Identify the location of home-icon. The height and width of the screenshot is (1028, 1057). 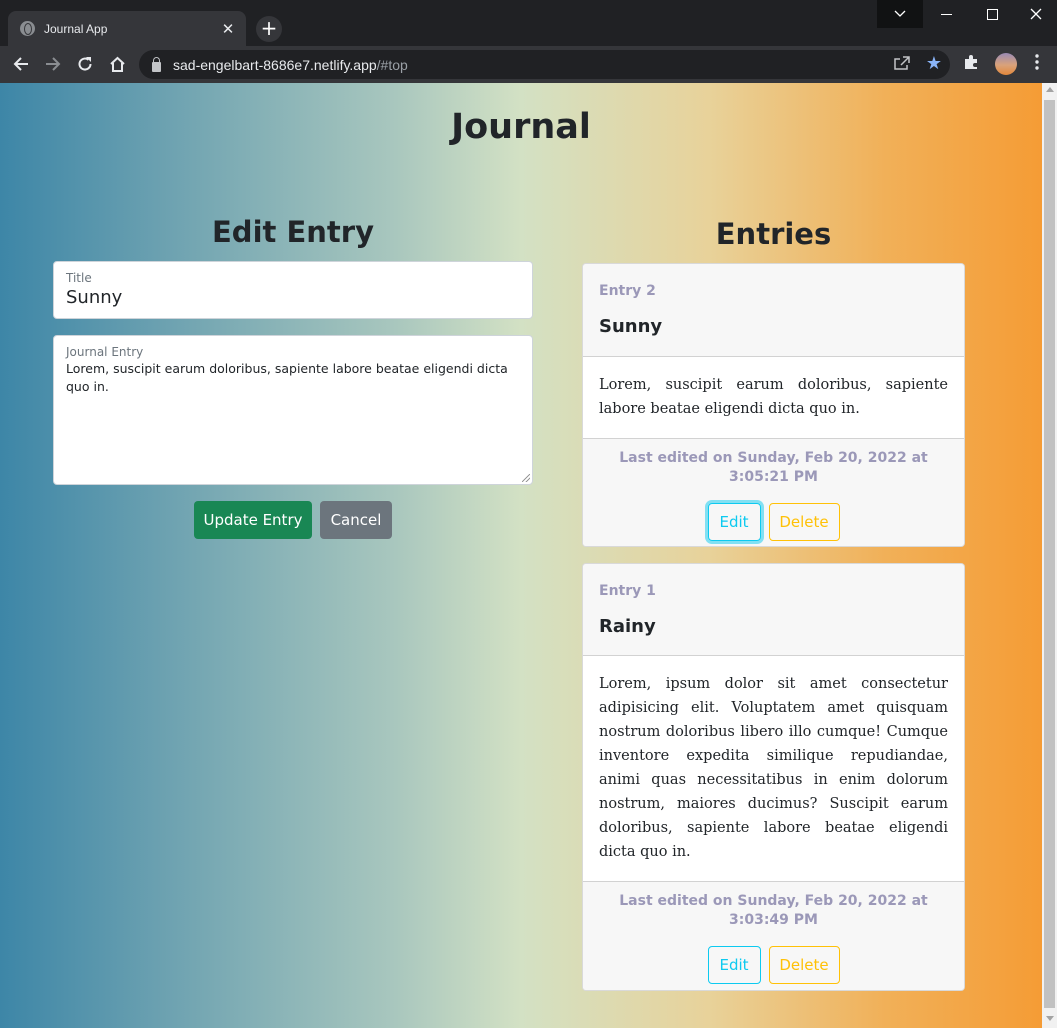
(117, 64).